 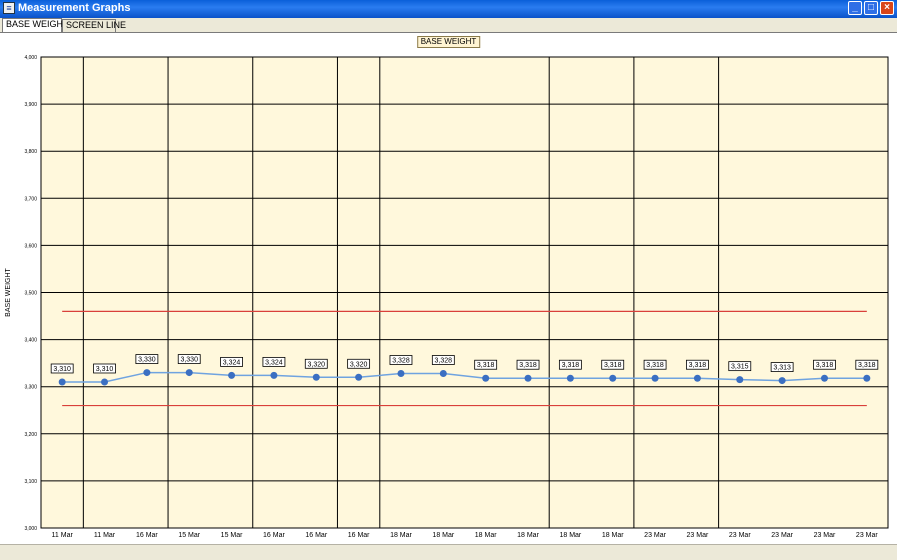 I want to click on maximize-button: □, so click(x=871, y=8).